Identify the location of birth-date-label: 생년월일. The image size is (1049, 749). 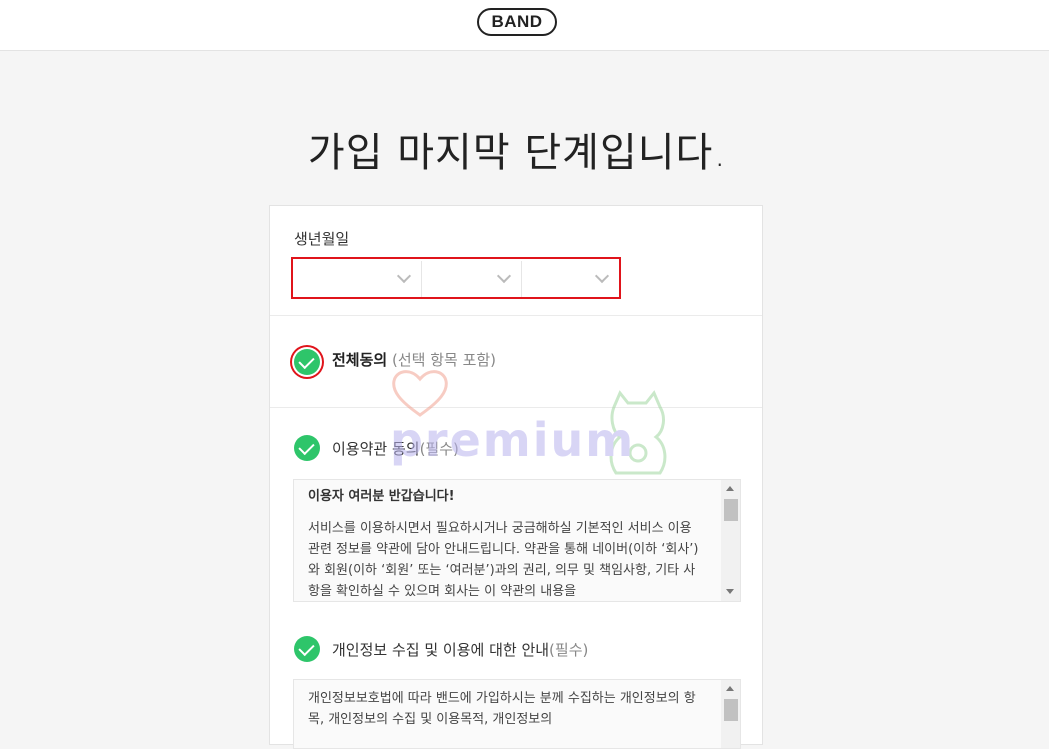
(322, 239).